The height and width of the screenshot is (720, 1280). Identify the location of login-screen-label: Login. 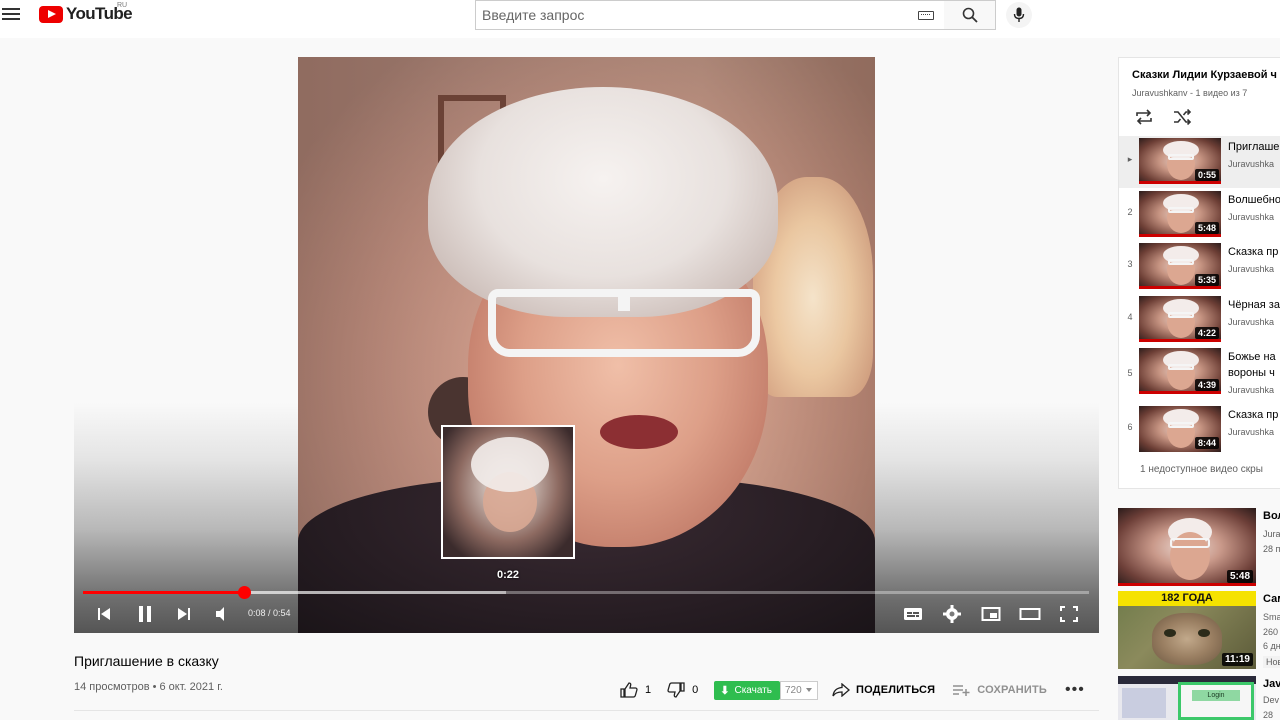
(1216, 695).